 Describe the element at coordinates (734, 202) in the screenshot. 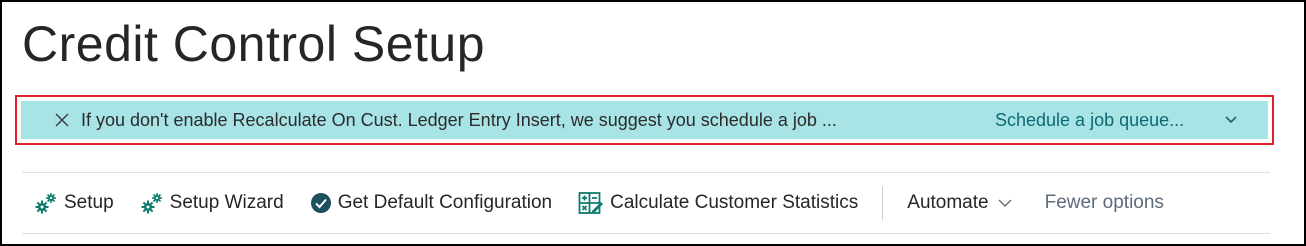

I see `calculate-customer-statistics-label: Calculate Customer Statistics` at that location.